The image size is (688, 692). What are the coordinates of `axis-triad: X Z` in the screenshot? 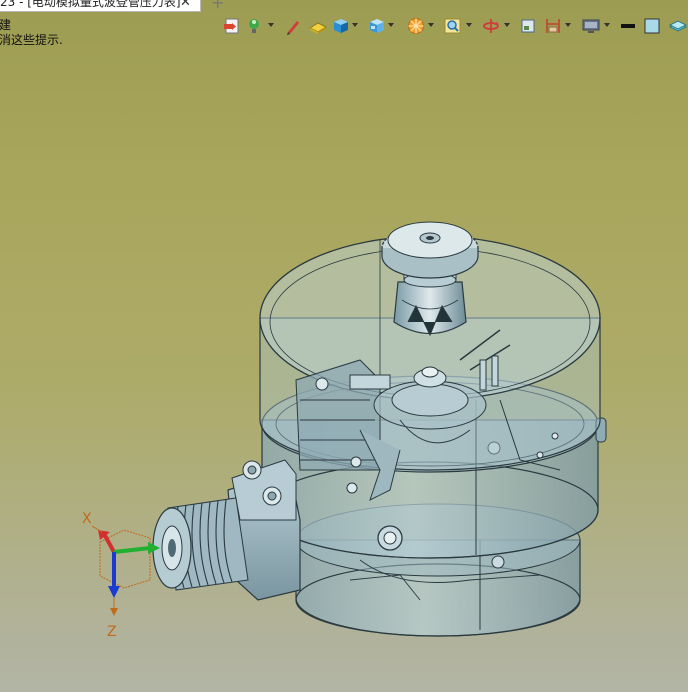 It's located at (121, 575).